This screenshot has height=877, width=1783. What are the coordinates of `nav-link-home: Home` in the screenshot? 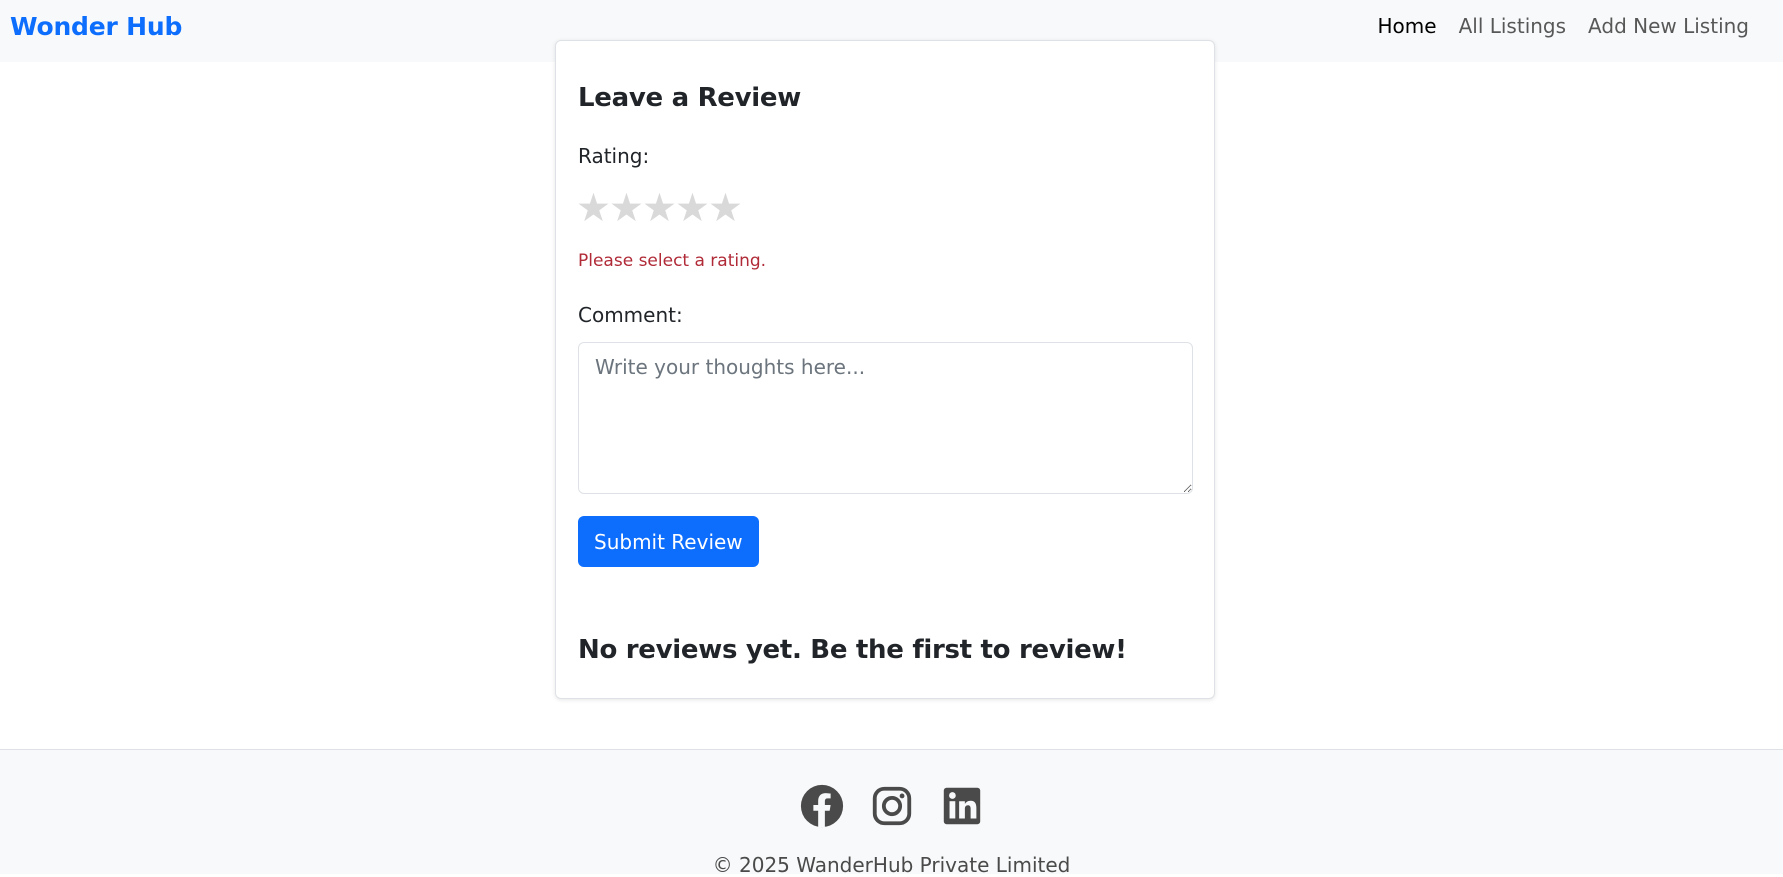 It's located at (1407, 26).